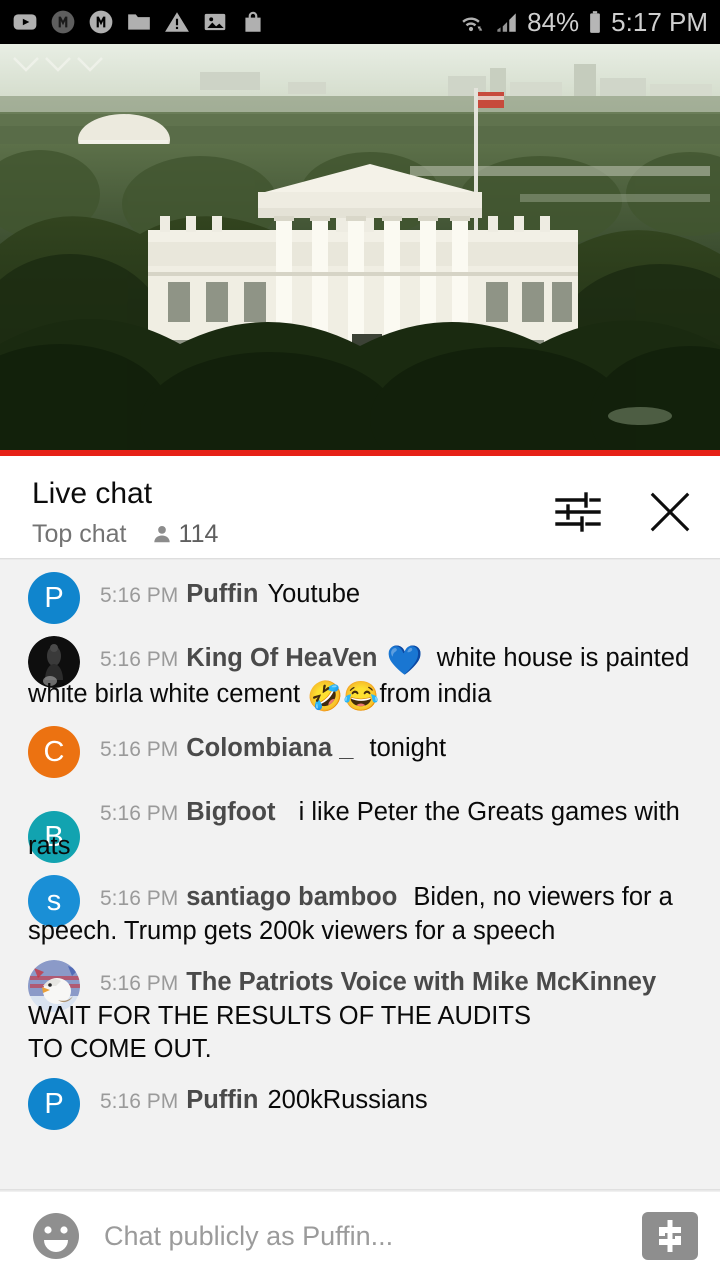  I want to click on live-chat-titles: Live chat Top chat 114, so click(125, 512).